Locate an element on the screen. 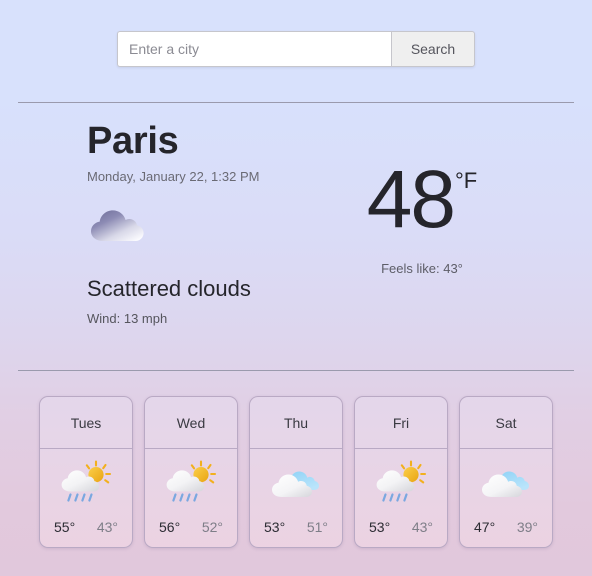  forecast-card-body: 56° 52° is located at coordinates (191, 498).